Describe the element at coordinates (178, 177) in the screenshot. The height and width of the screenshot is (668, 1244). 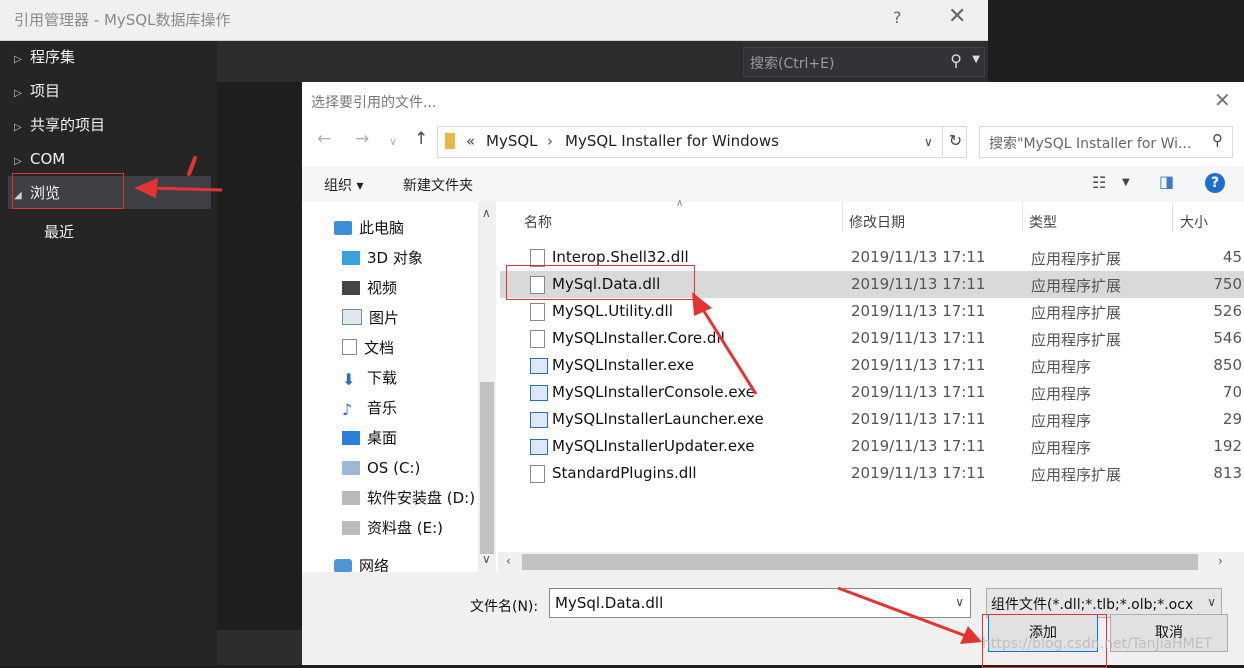
I see `annotation-arrow-browse` at that location.